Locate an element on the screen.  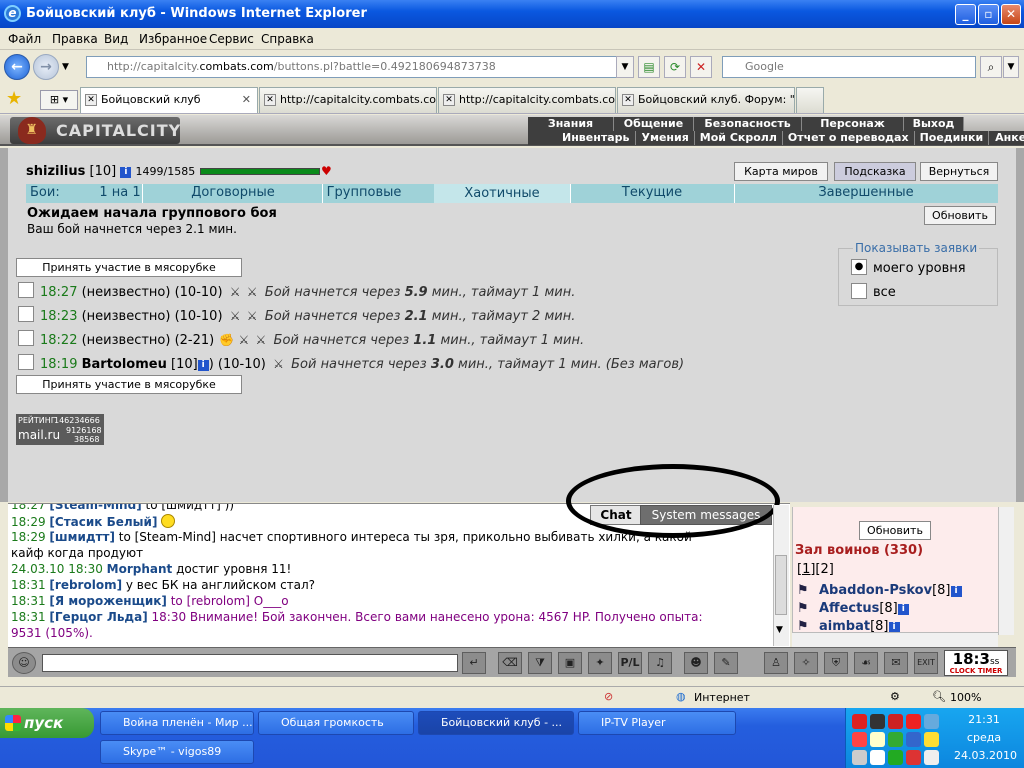
tray-time: 21:31 is located at coordinates (984, 719).